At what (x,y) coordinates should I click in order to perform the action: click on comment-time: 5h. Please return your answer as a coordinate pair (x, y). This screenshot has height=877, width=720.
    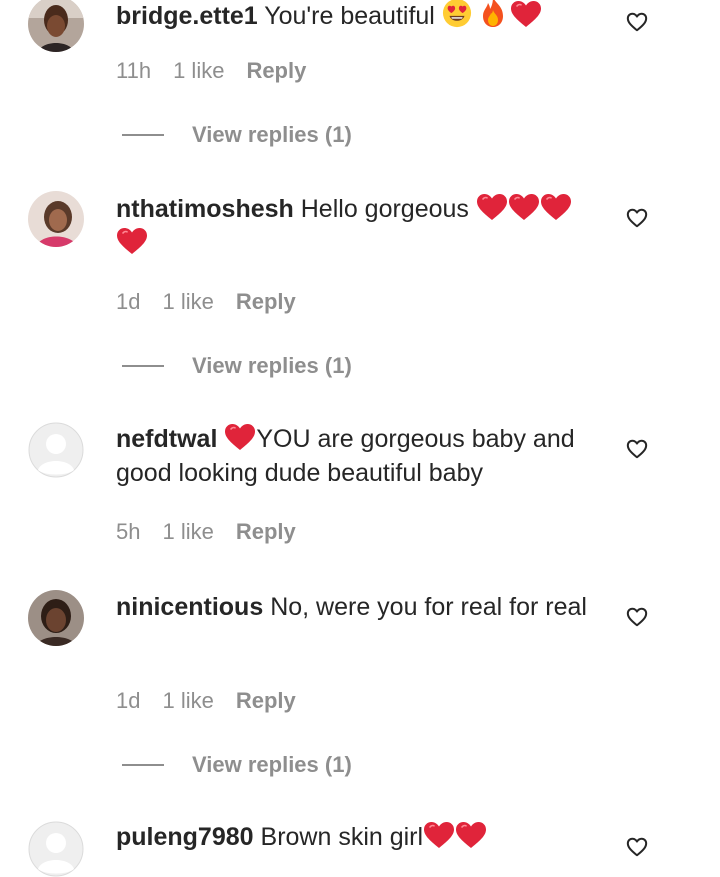
    Looking at the image, I should click on (128, 531).